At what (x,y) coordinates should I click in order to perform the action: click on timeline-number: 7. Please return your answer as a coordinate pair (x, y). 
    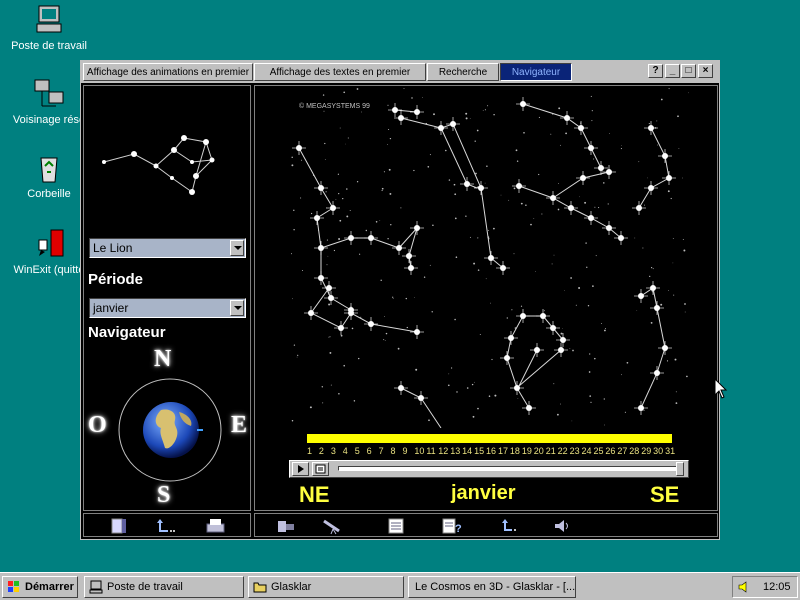
    Looking at the image, I should click on (381, 451).